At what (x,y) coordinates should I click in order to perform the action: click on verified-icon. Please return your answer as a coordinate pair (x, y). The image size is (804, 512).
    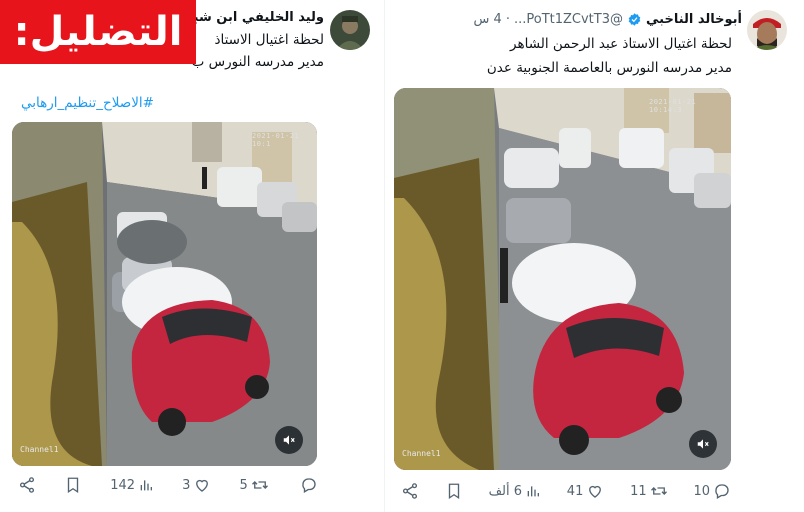
    Looking at the image, I should click on (634, 19).